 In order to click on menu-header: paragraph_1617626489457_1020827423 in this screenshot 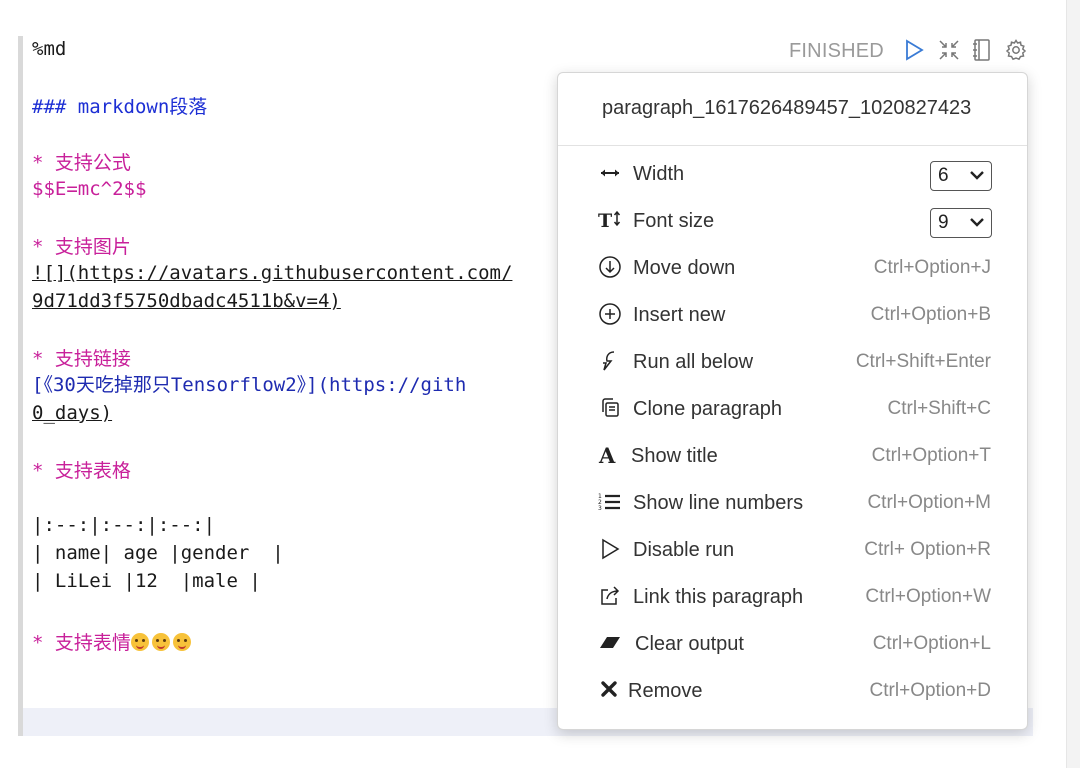, I will do `click(792, 109)`.